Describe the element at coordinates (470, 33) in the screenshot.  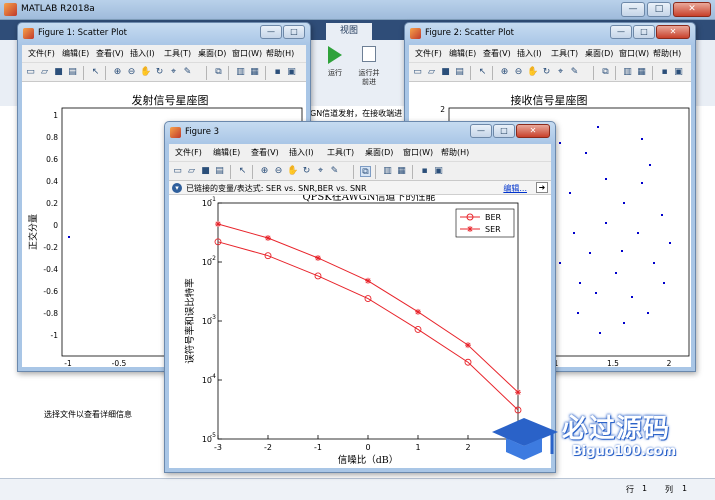
I see `figure2-window-title: Figure 2: Scatter Plot` at that location.